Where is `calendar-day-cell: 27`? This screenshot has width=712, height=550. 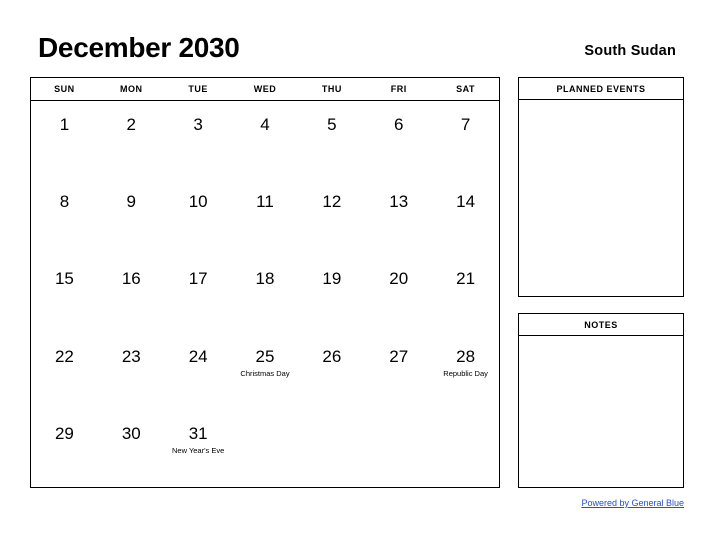
calendar-day-cell: 27 is located at coordinates (398, 371).